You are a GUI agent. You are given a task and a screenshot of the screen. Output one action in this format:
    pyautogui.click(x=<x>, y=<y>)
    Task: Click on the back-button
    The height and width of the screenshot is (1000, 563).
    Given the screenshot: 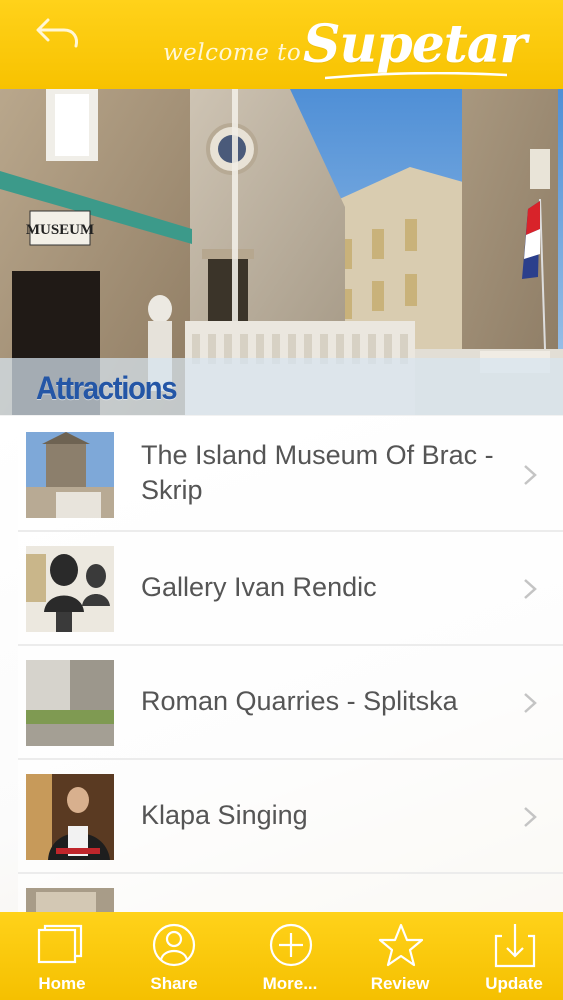 What is the action you would take?
    pyautogui.click(x=60, y=34)
    